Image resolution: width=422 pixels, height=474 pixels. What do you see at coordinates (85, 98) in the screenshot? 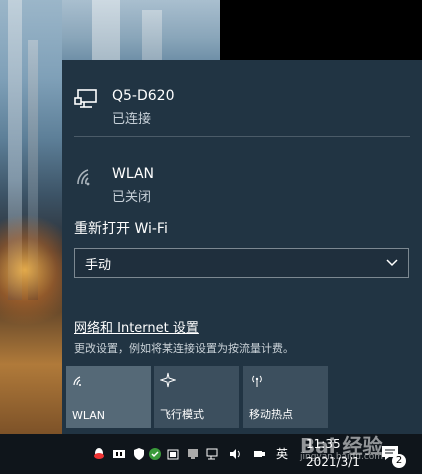
I see `ethernet-icon` at bounding box center [85, 98].